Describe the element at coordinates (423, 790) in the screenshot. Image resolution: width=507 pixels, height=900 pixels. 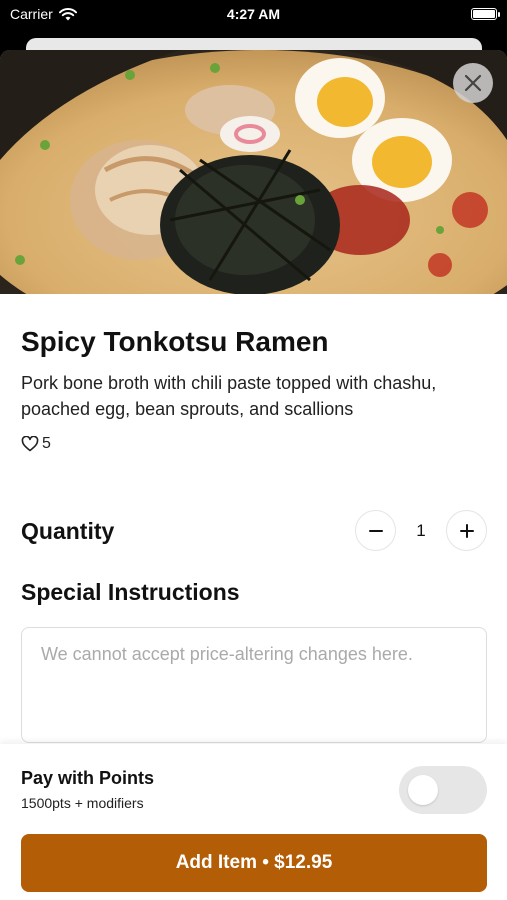
I see `toggle-knob` at that location.